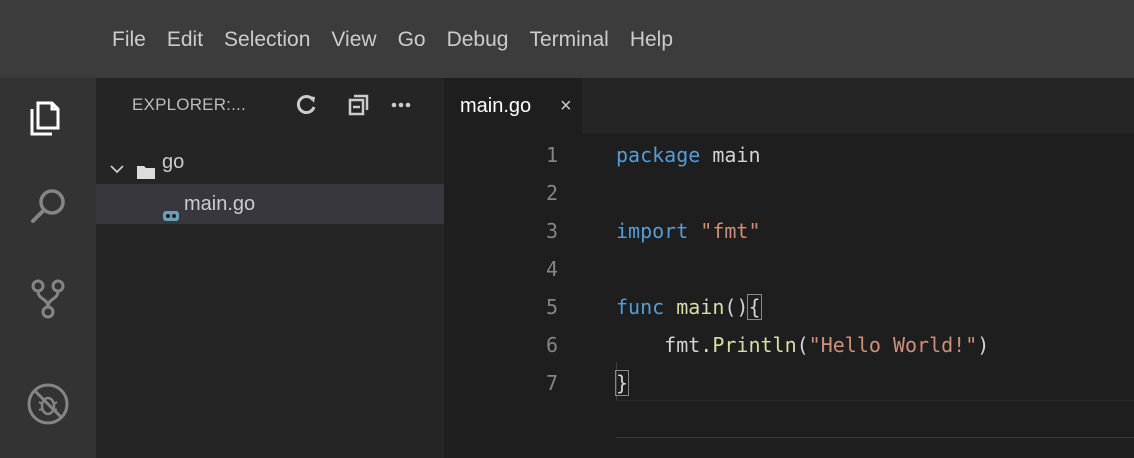  I want to click on activity-bar, so click(48, 268).